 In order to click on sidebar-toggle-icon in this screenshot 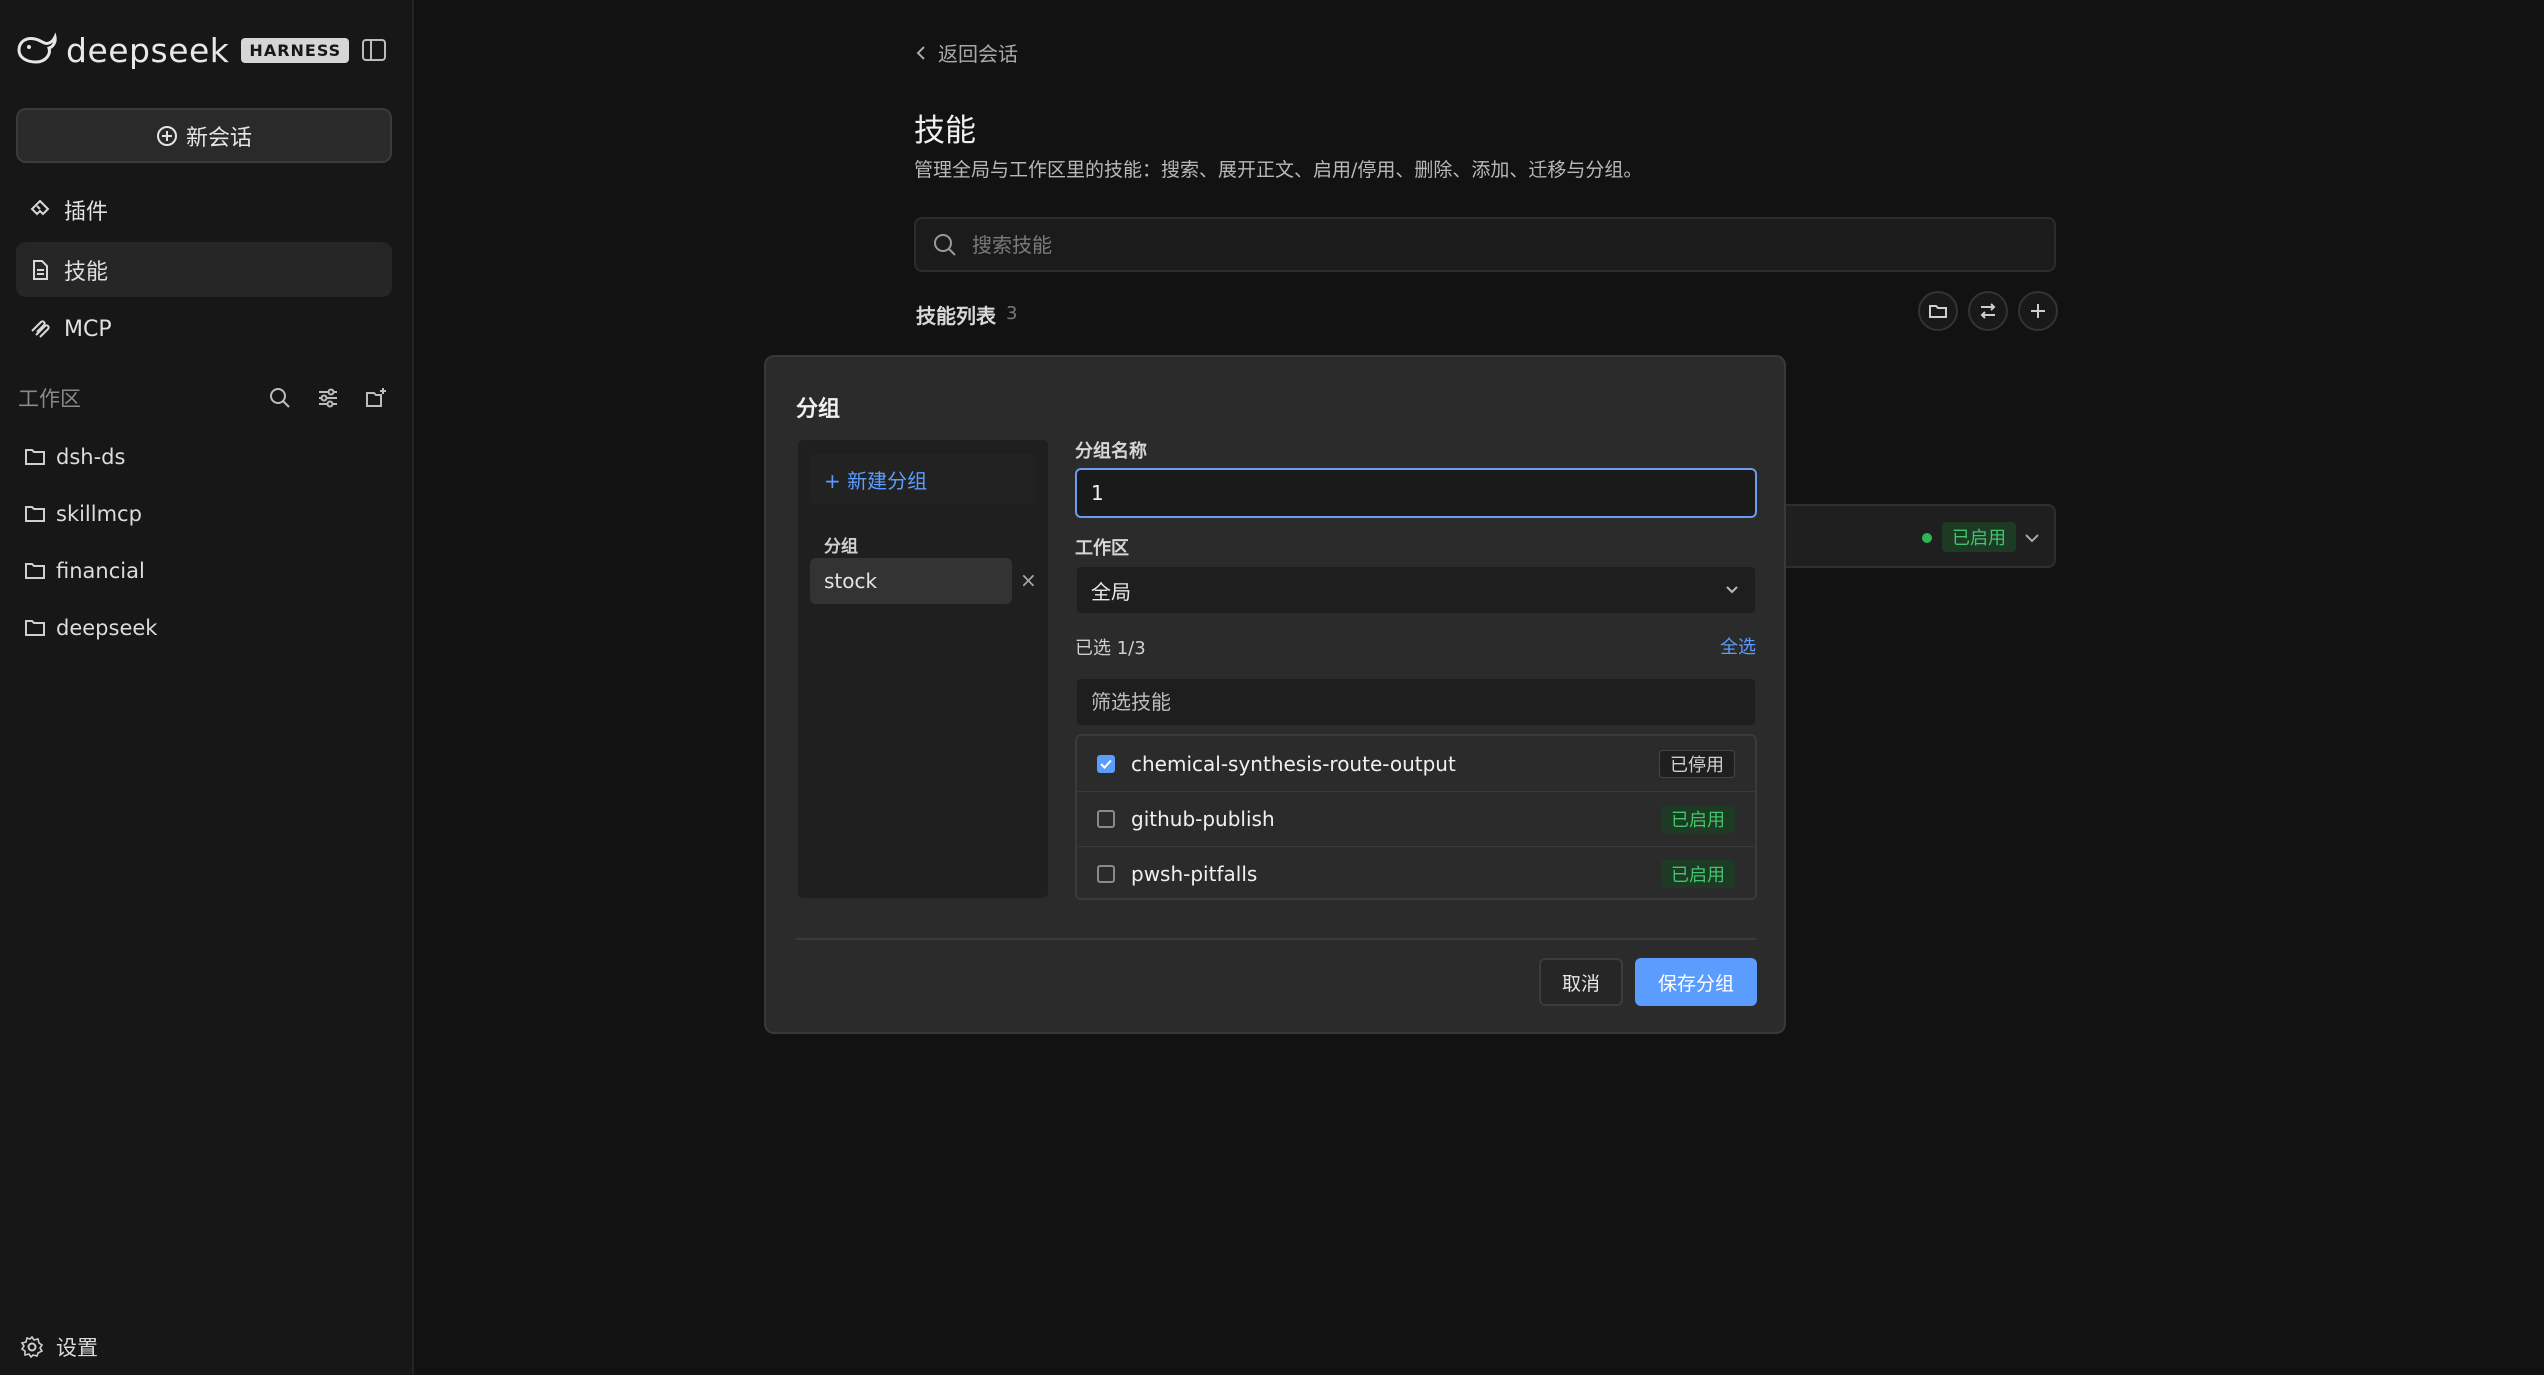, I will do `click(374, 50)`.